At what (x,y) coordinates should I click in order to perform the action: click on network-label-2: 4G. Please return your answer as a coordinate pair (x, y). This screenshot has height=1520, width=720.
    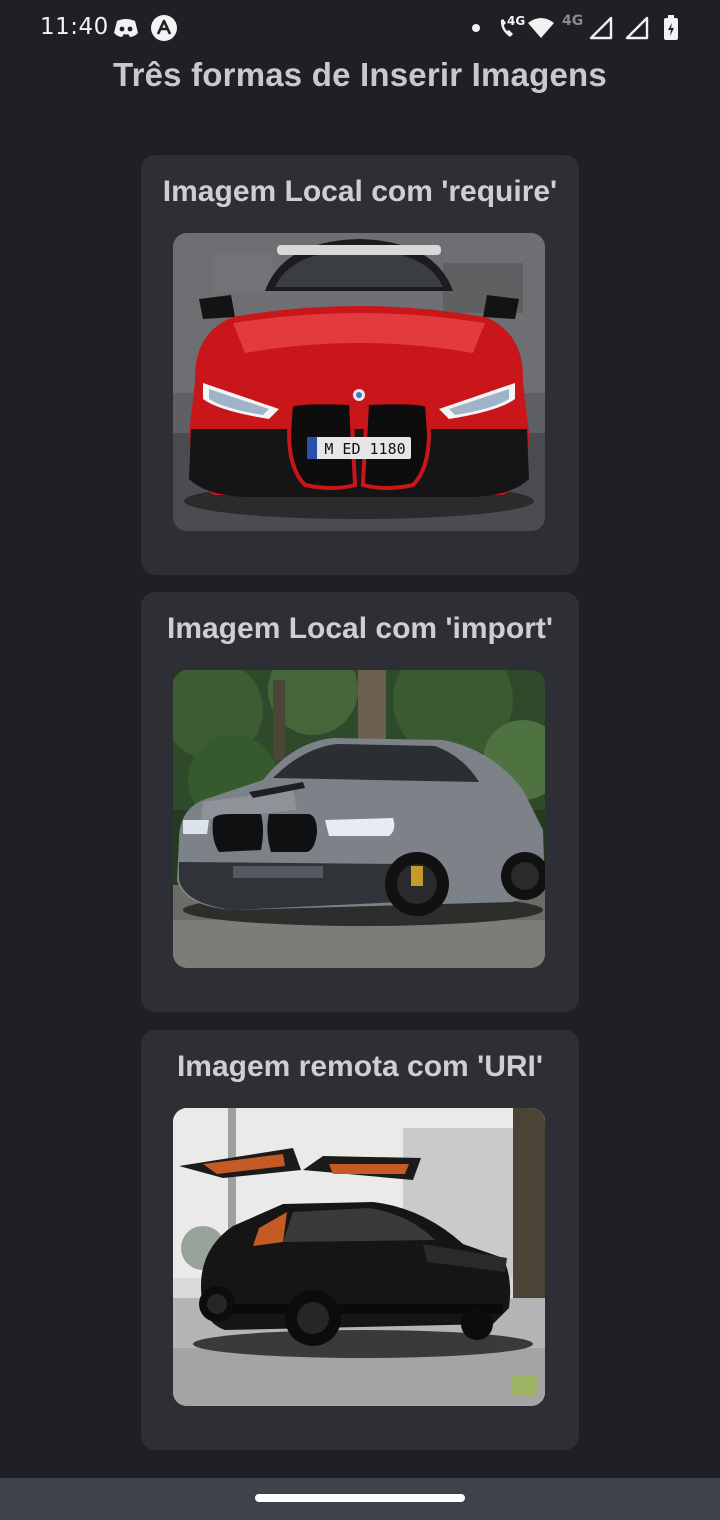
    Looking at the image, I should click on (573, 21).